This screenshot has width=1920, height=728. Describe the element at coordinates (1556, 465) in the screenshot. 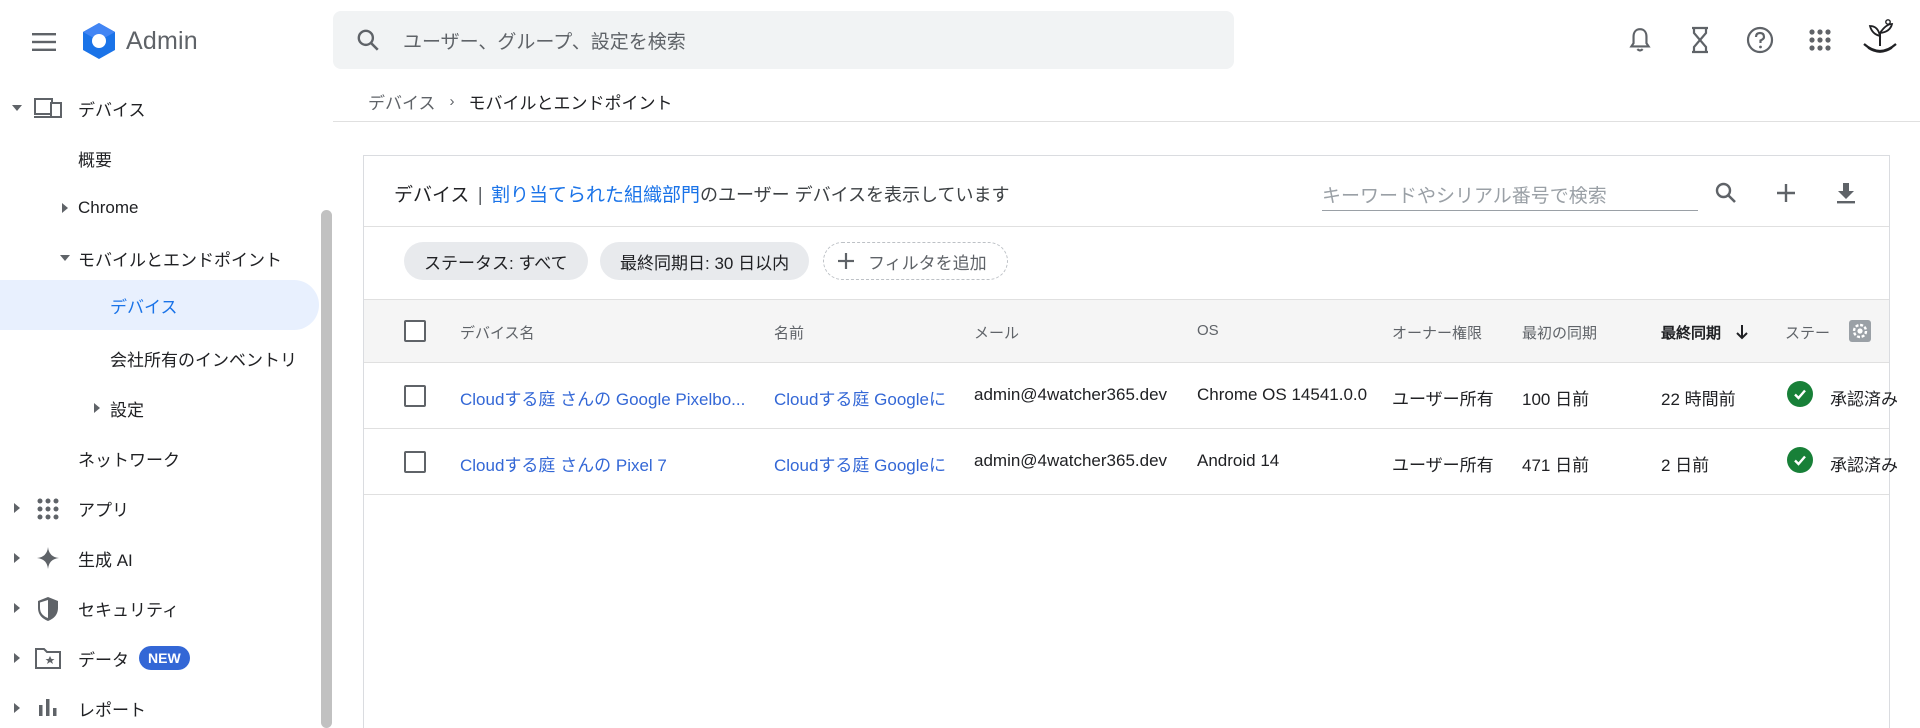

I see `first-sync-cell: 471 日前` at that location.